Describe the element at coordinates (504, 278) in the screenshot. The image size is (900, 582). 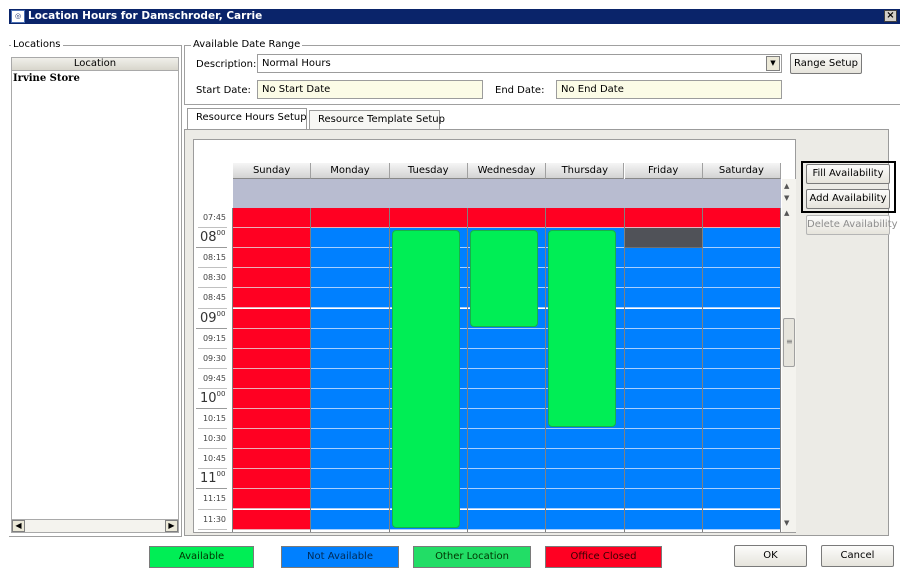
I see `availability-block-wednesday` at that location.